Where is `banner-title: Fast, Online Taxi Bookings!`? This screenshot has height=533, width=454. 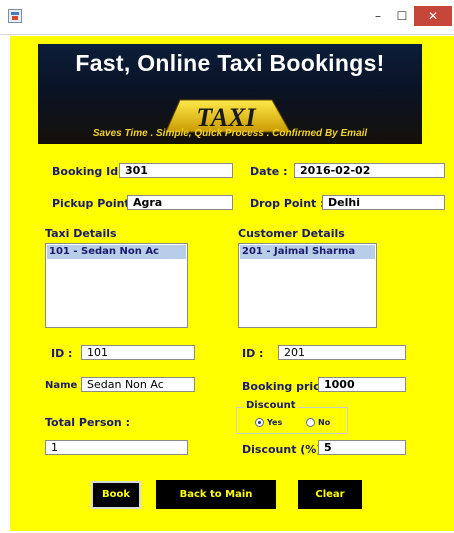
banner-title: Fast, Online Taxi Bookings! is located at coordinates (230, 63).